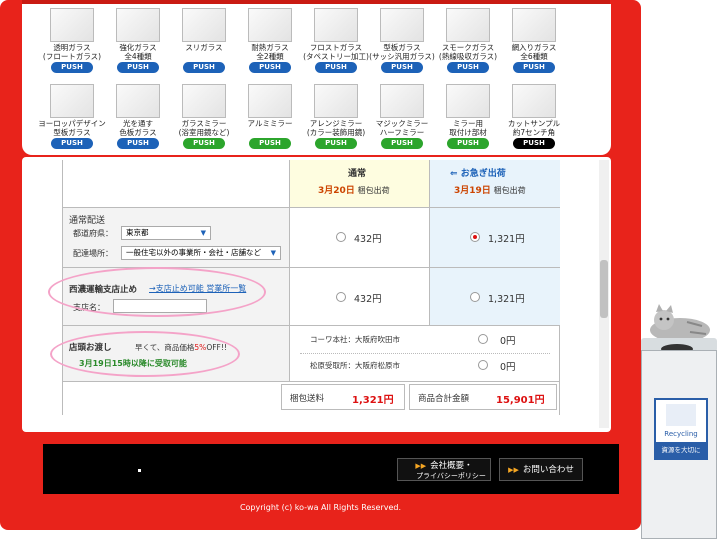 The height and width of the screenshot is (539, 720). I want to click on product-label: ヨーロッパデザイン 型板ガラス, so click(72, 128).